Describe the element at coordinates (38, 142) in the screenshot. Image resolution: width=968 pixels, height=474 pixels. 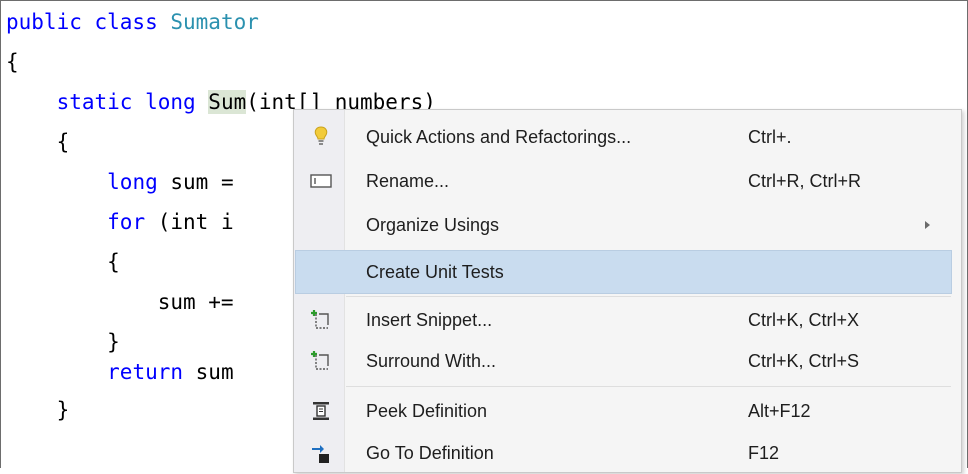
I see `code-line-4: {` at that location.